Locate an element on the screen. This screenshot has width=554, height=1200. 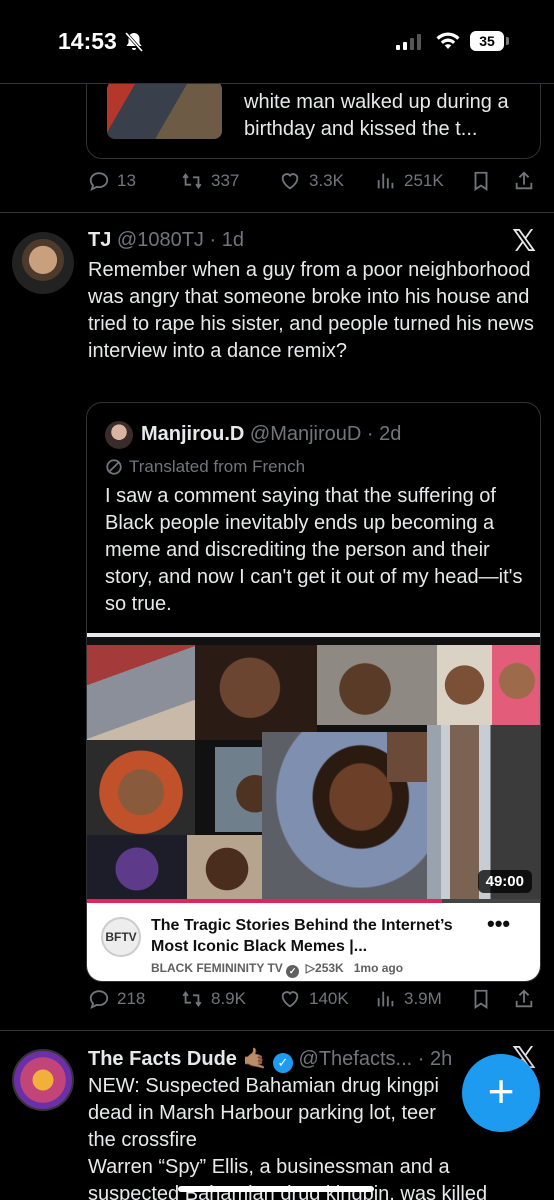
repost-count: 337 is located at coordinates (225, 180).